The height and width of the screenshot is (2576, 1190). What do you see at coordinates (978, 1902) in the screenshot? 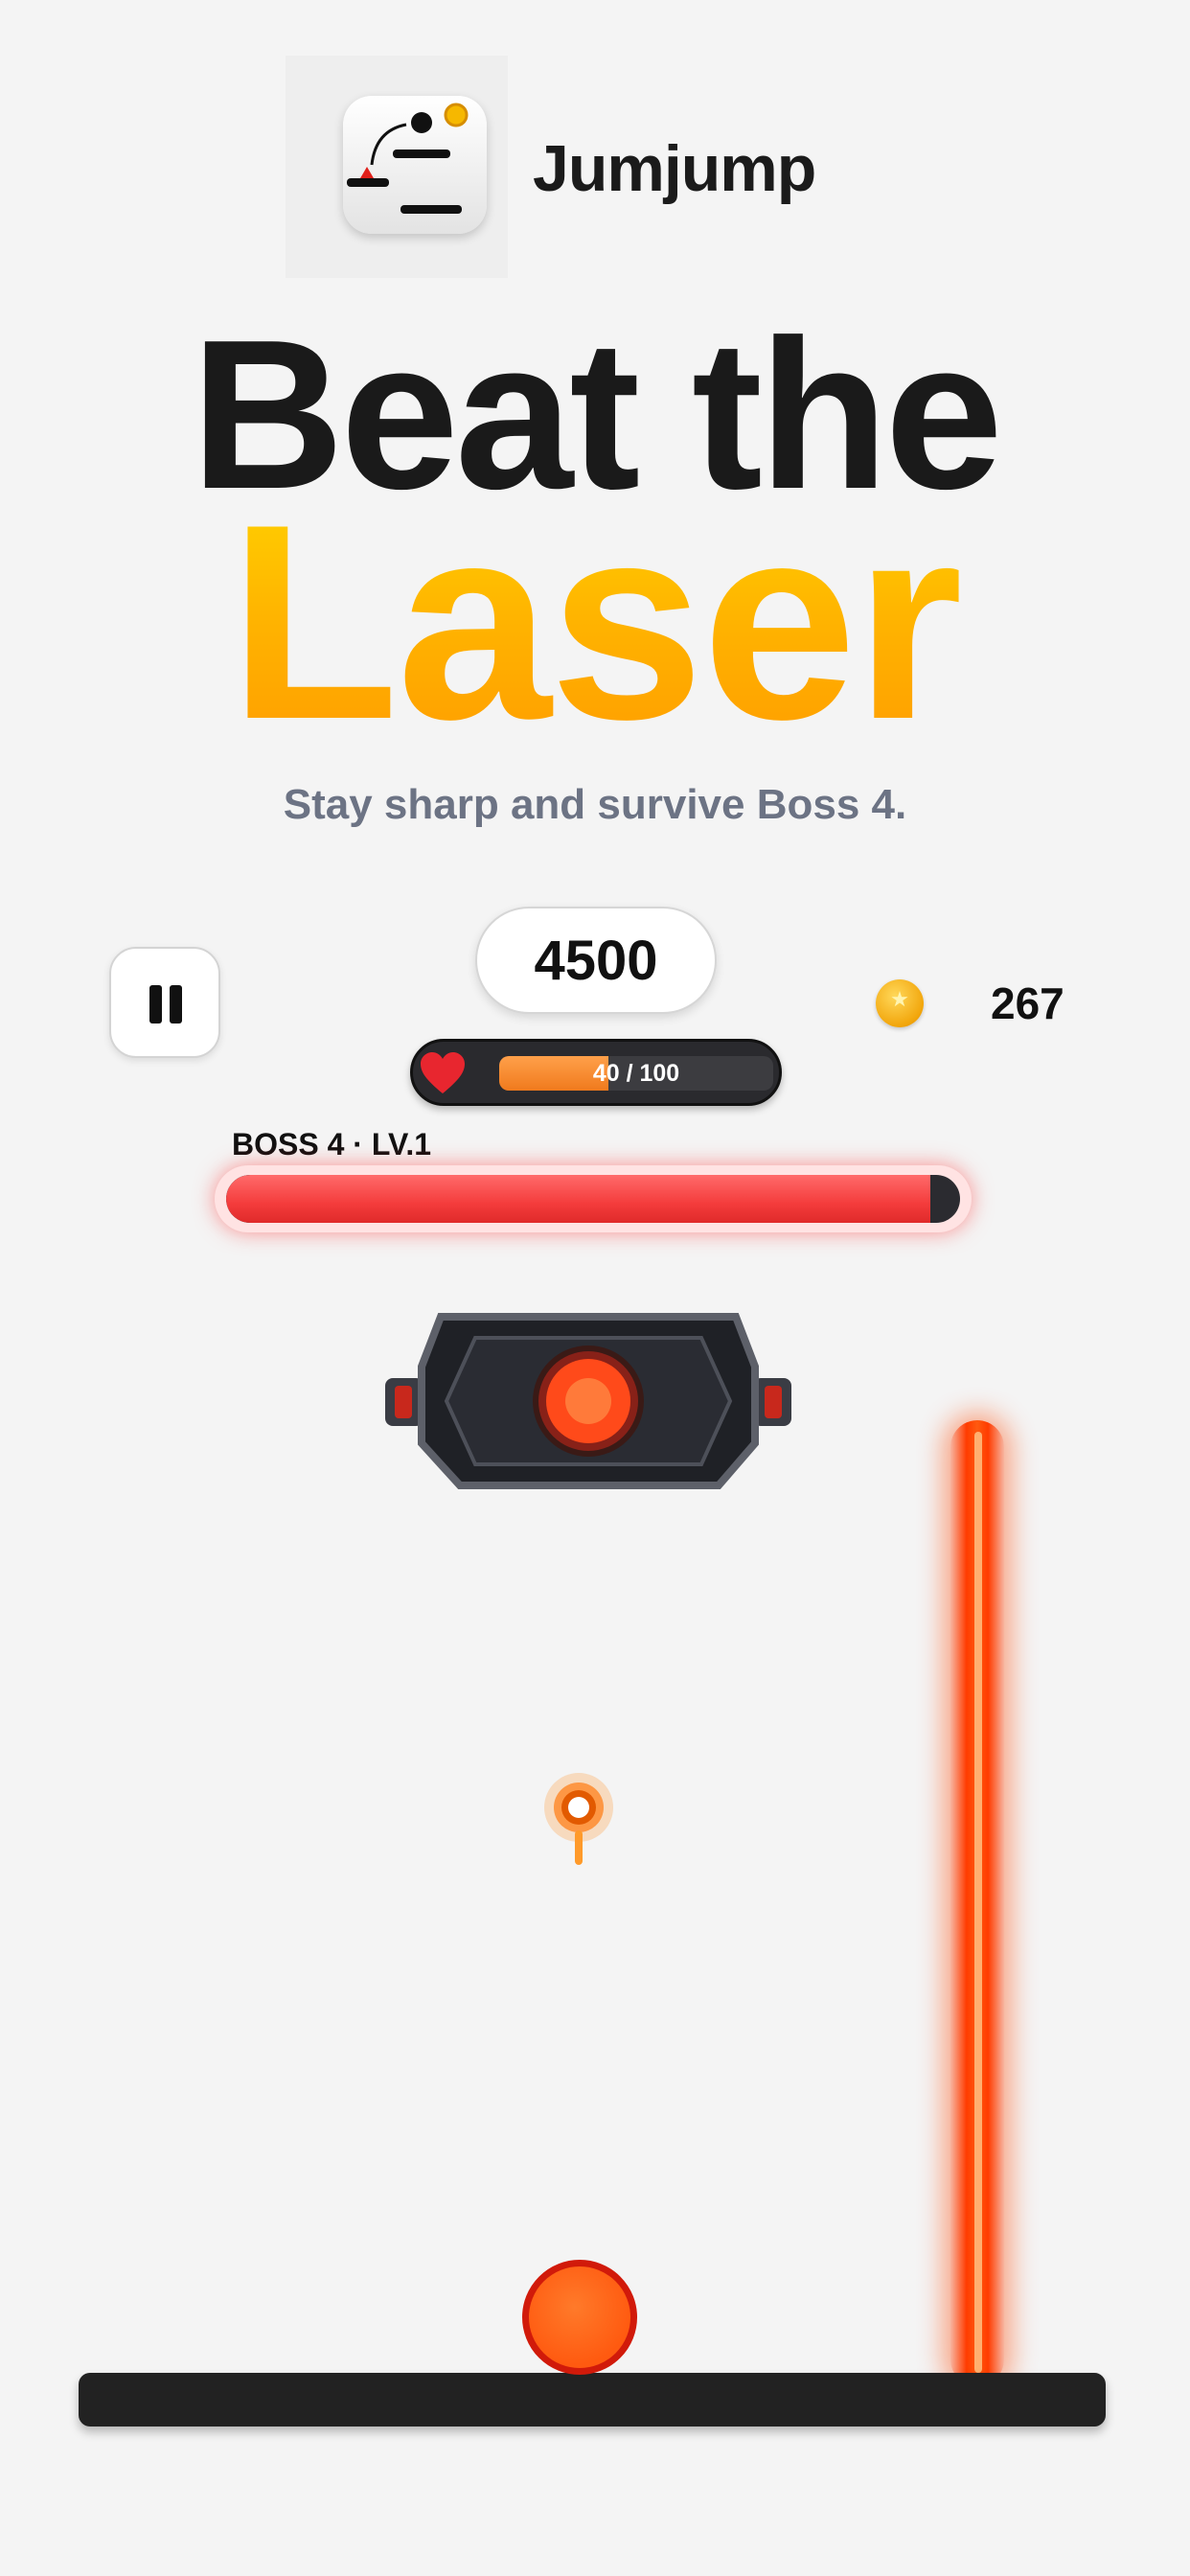
I see `laser-core` at bounding box center [978, 1902].